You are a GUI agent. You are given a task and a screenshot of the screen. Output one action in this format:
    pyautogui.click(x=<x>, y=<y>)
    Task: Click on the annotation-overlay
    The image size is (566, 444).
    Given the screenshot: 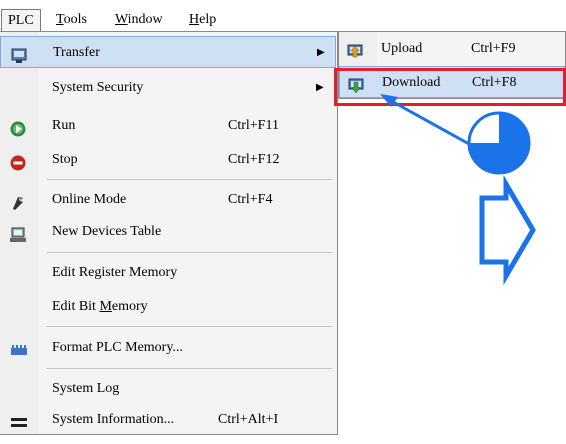 What is the action you would take?
    pyautogui.click(x=458, y=190)
    